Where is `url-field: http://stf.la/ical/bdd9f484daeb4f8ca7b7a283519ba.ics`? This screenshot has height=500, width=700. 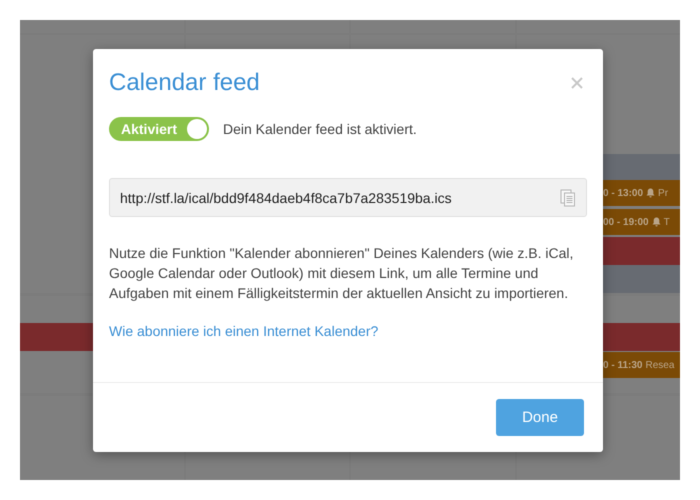
url-field: http://stf.la/ical/bdd9f484daeb4f8ca7b7a283519ba.ics is located at coordinates (348, 197).